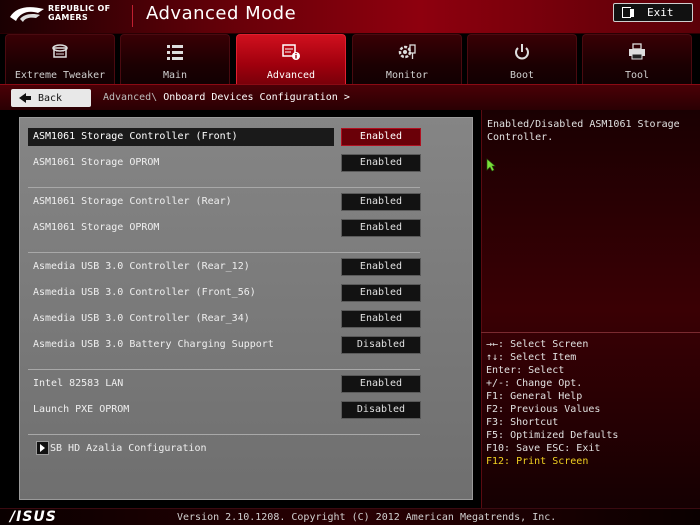 Image resolution: width=700 pixels, height=525 pixels. I want to click on breadcrumb-current: Onboard Devices Configuration, so click(247, 97).